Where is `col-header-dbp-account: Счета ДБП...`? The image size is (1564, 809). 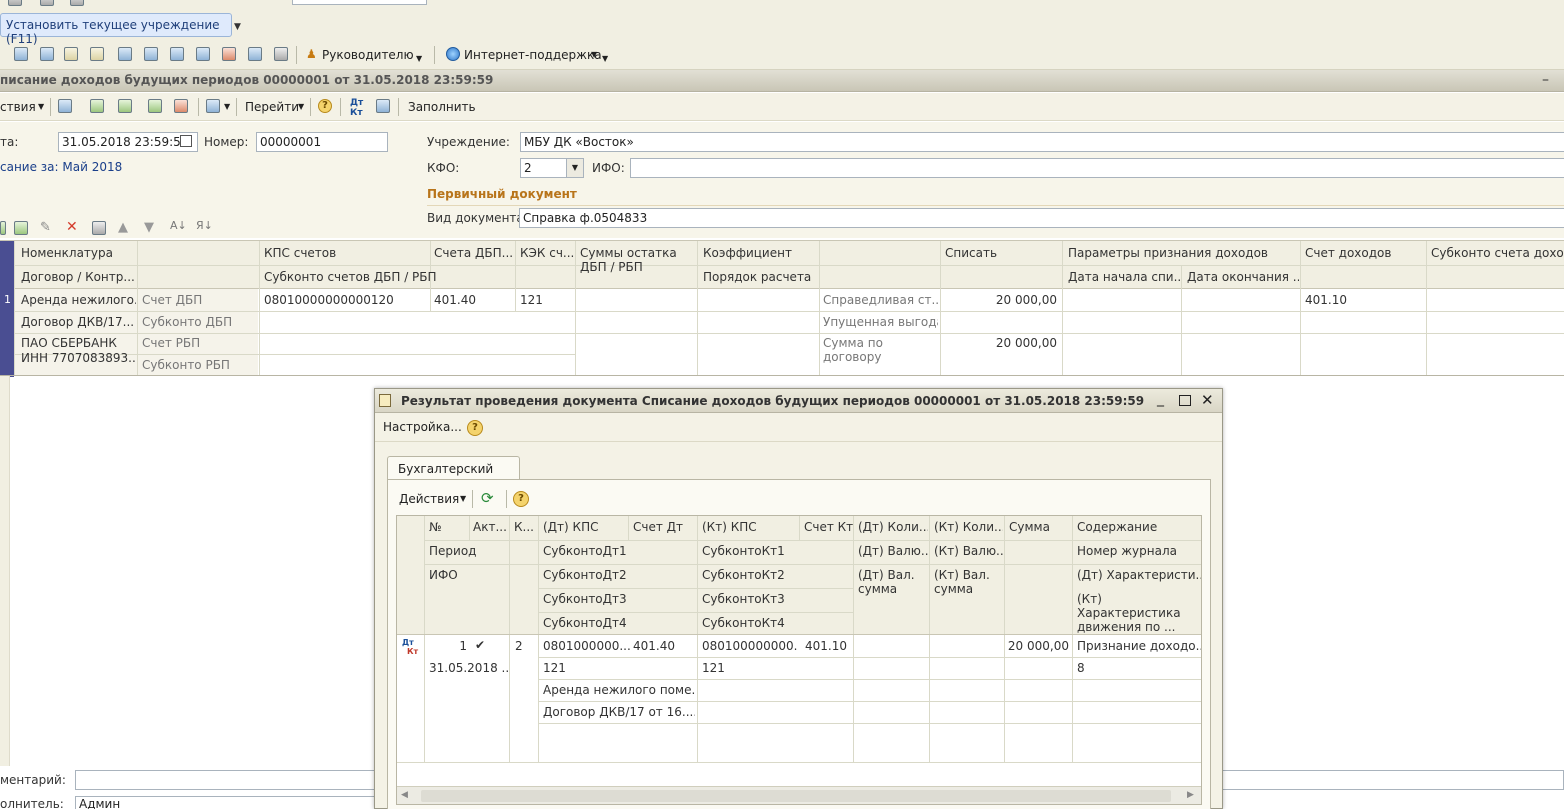 col-header-dbp-account: Счета ДБП... is located at coordinates (474, 253).